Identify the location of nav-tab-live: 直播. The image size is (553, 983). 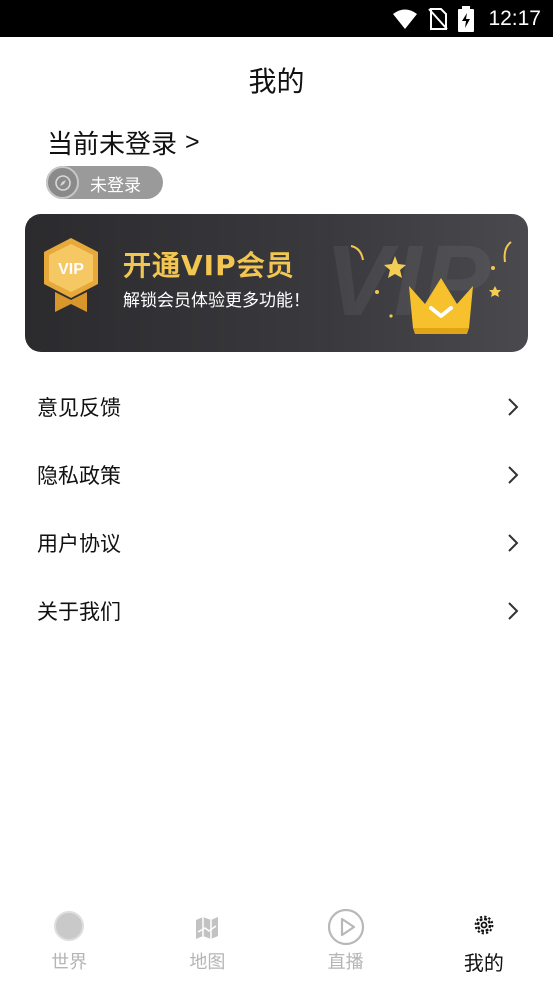
(346, 941).